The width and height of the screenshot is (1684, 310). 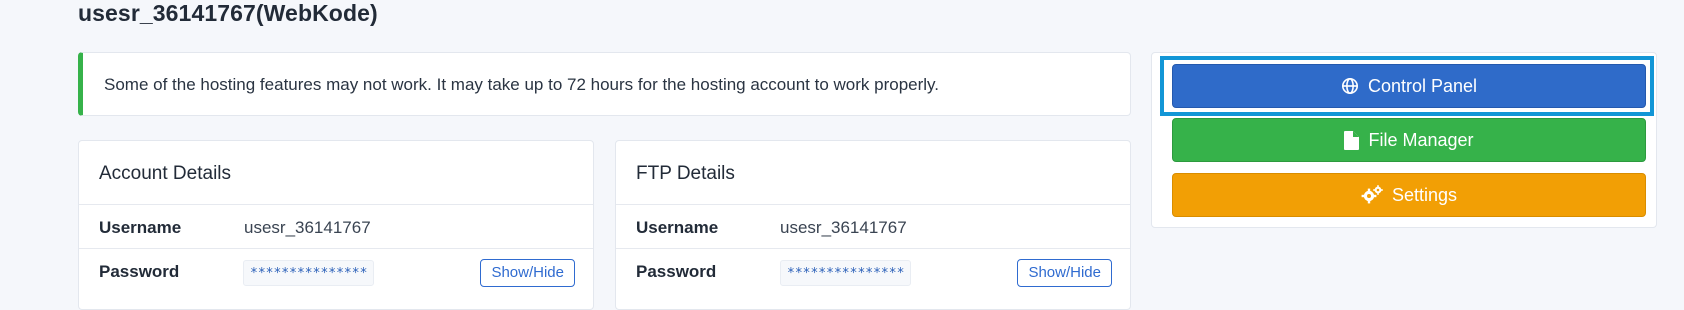 What do you see at coordinates (1350, 86) in the screenshot?
I see `globe-icon` at bounding box center [1350, 86].